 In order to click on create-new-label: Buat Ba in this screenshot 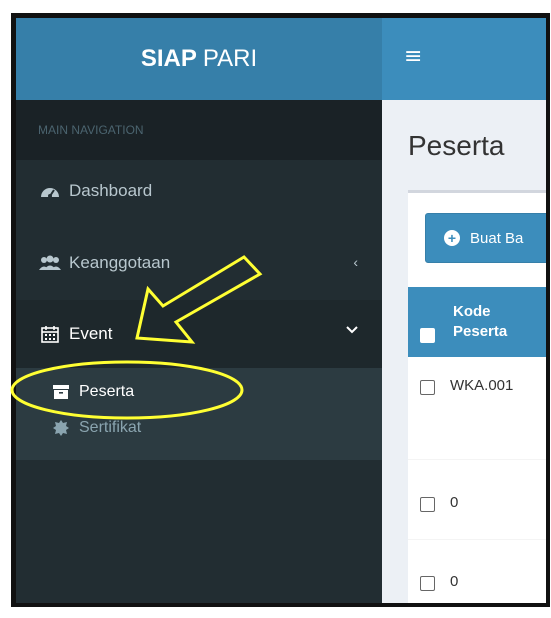, I will do `click(497, 238)`.